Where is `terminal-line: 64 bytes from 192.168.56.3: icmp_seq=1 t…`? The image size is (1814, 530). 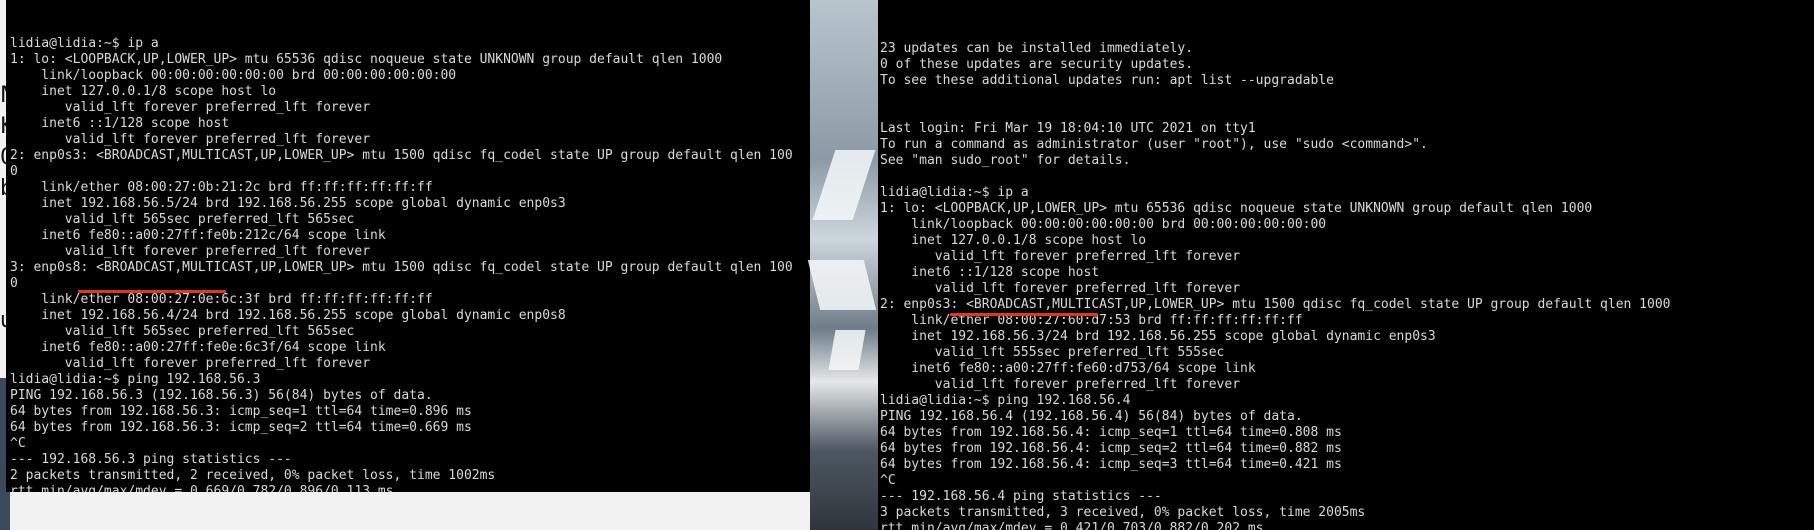 terminal-line: 64 bytes from 192.168.56.3: icmp_seq=1 t… is located at coordinates (241, 411).